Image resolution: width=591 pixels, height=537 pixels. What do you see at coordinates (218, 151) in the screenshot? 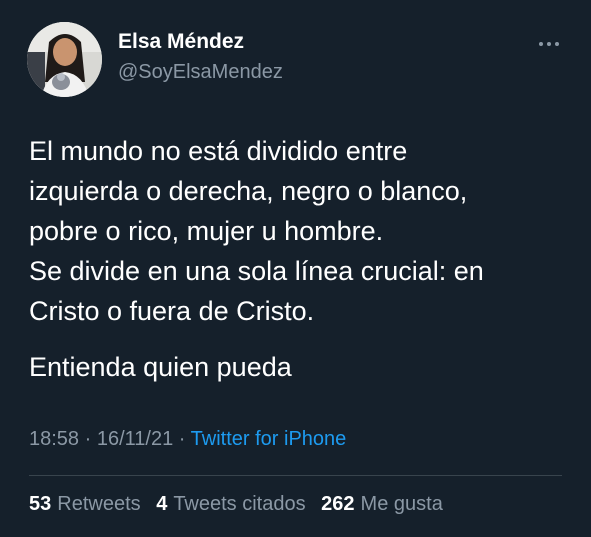
I see `tweet-line: El mundo no está dividido entre` at bounding box center [218, 151].